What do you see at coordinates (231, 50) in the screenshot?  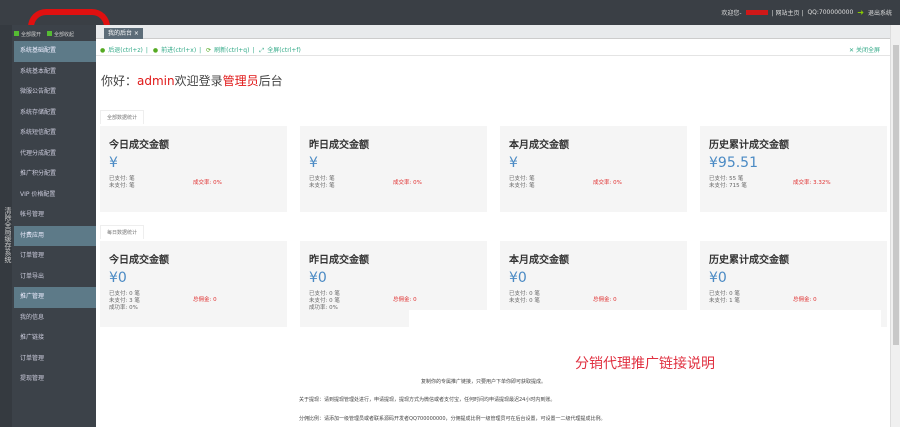 I see `refresh-button: 刷新(ctrl+q)` at bounding box center [231, 50].